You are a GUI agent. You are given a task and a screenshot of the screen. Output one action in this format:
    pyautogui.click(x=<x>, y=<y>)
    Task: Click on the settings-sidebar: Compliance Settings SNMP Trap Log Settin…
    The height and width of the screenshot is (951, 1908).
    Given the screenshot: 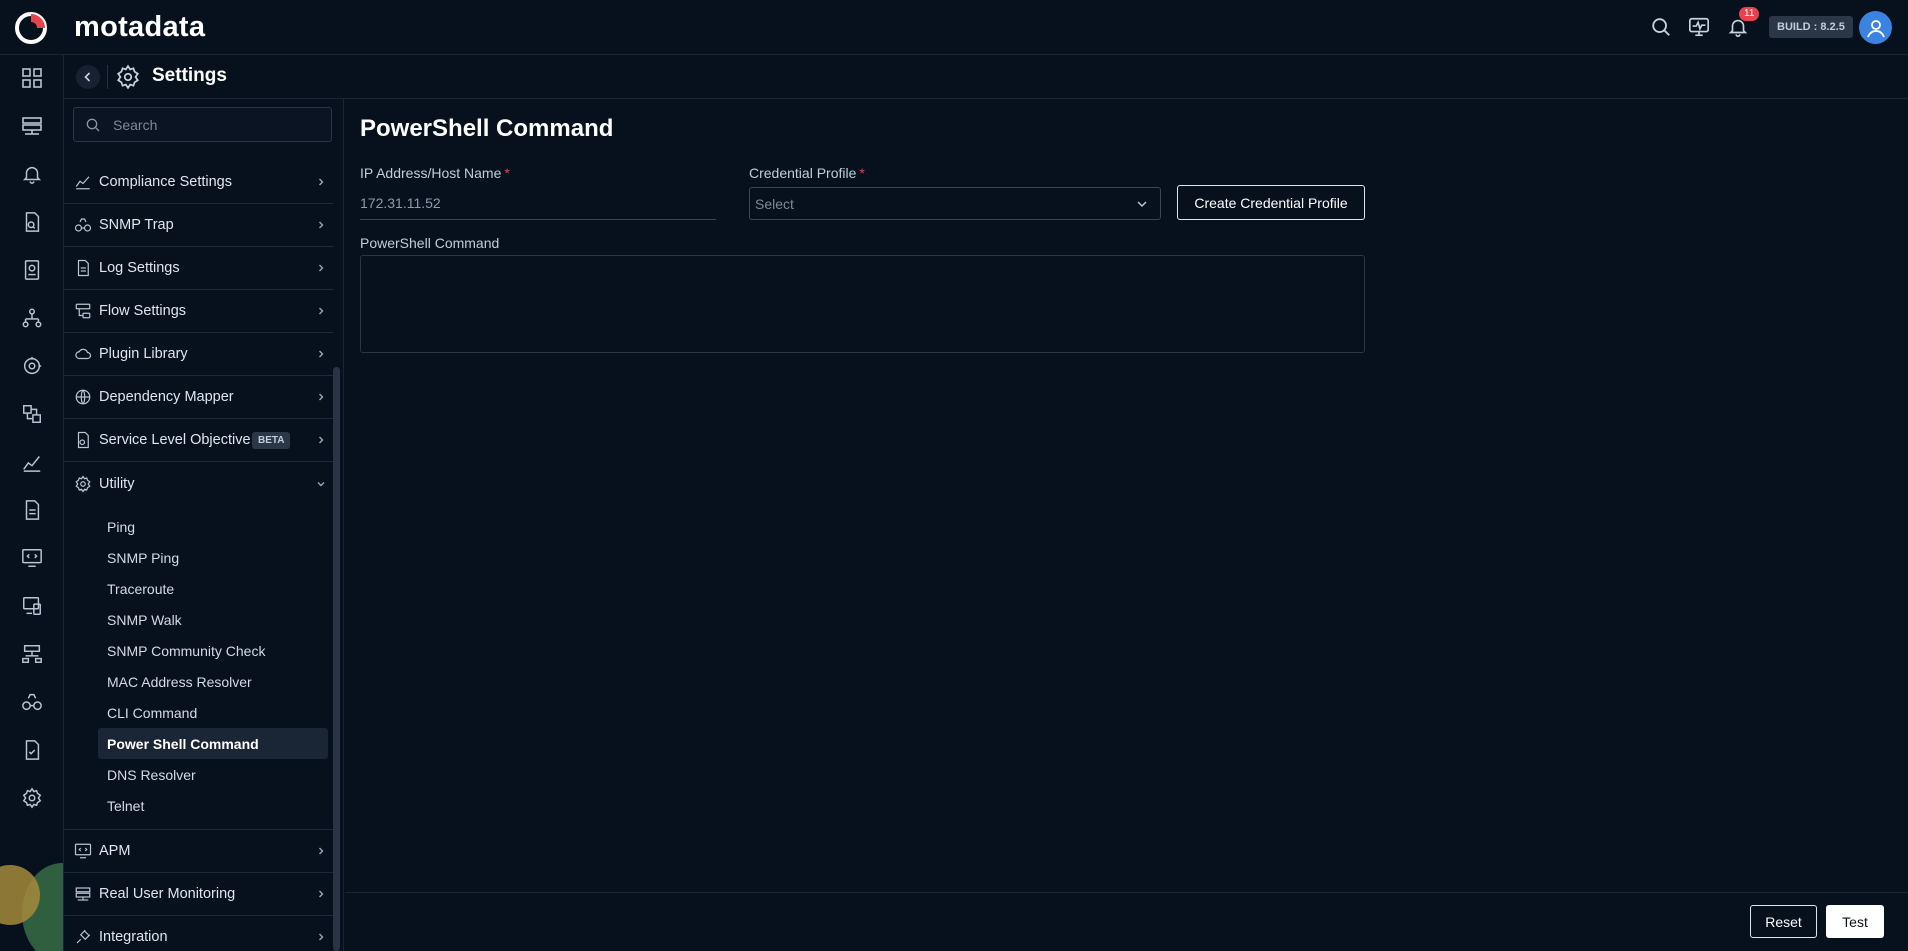 What is the action you would take?
    pyautogui.click(x=204, y=525)
    